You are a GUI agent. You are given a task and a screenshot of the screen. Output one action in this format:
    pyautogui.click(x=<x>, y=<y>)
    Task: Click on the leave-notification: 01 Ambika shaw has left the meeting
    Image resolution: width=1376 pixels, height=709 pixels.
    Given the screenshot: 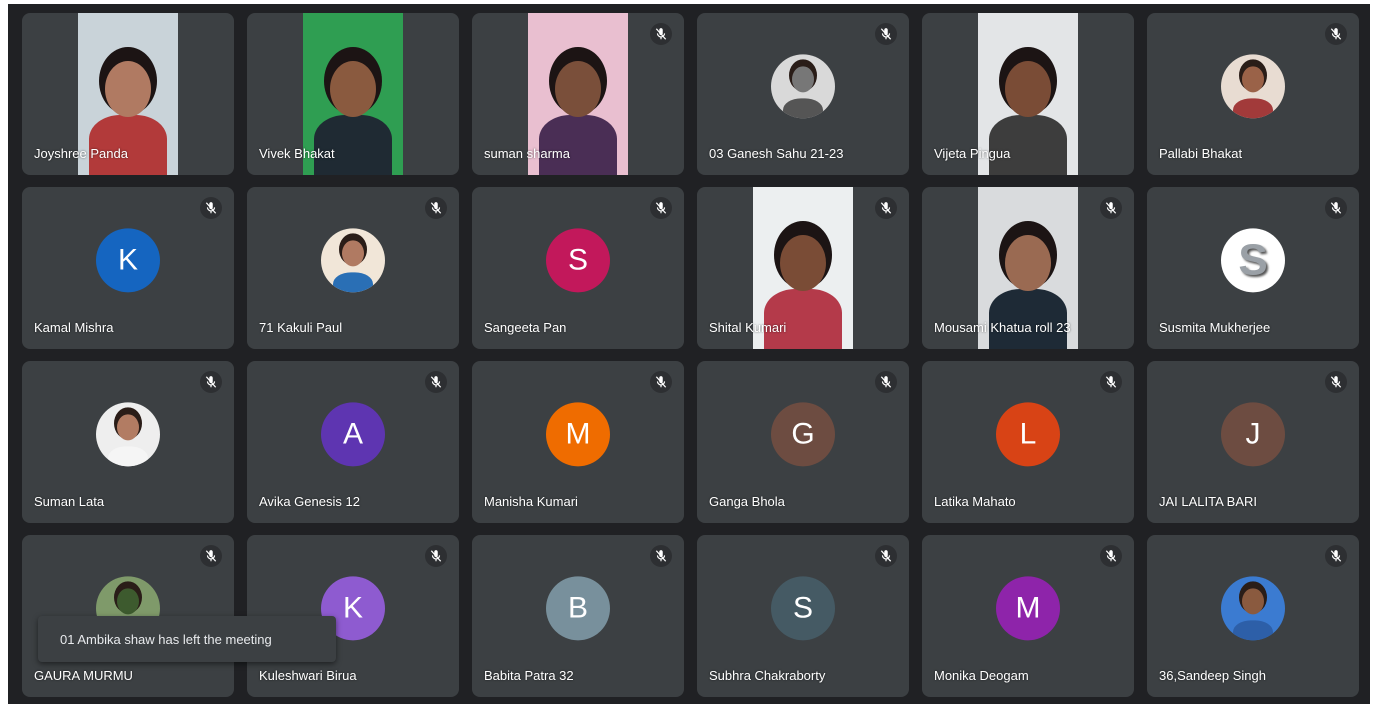 What is the action you would take?
    pyautogui.click(x=187, y=639)
    